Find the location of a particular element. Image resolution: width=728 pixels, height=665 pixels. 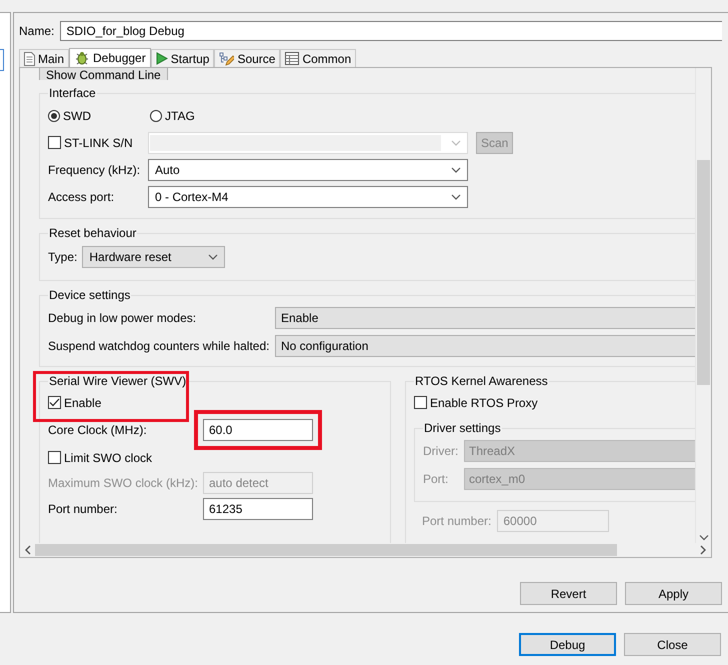

group-title: Serial Wire Viewer (SWV) is located at coordinates (118, 381).